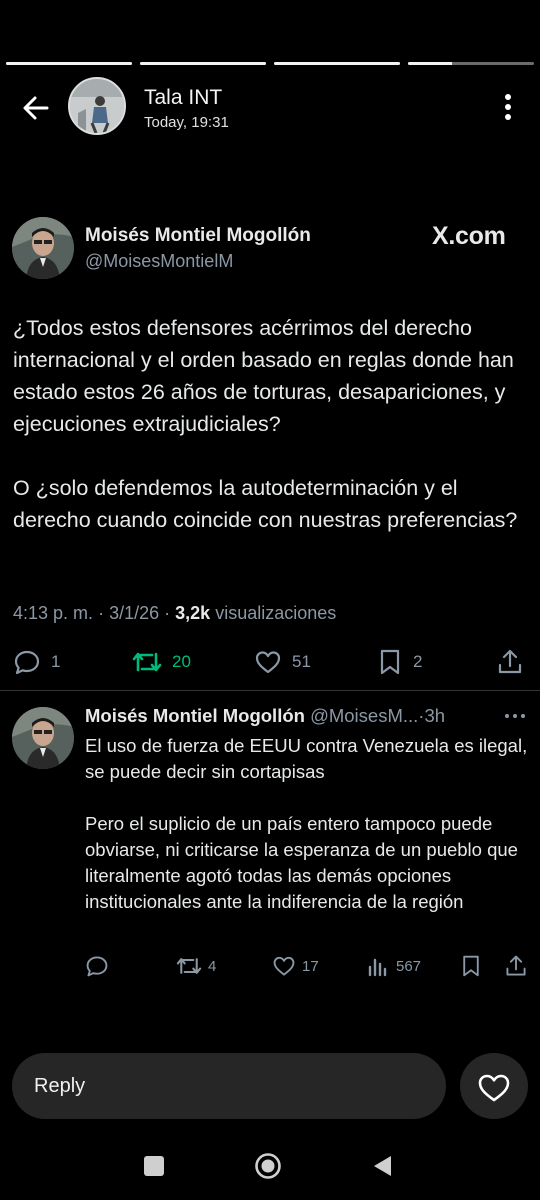 This screenshot has width=540, height=1200. Describe the element at coordinates (295, 966) in the screenshot. I see `reply-like-button: 17` at that location.